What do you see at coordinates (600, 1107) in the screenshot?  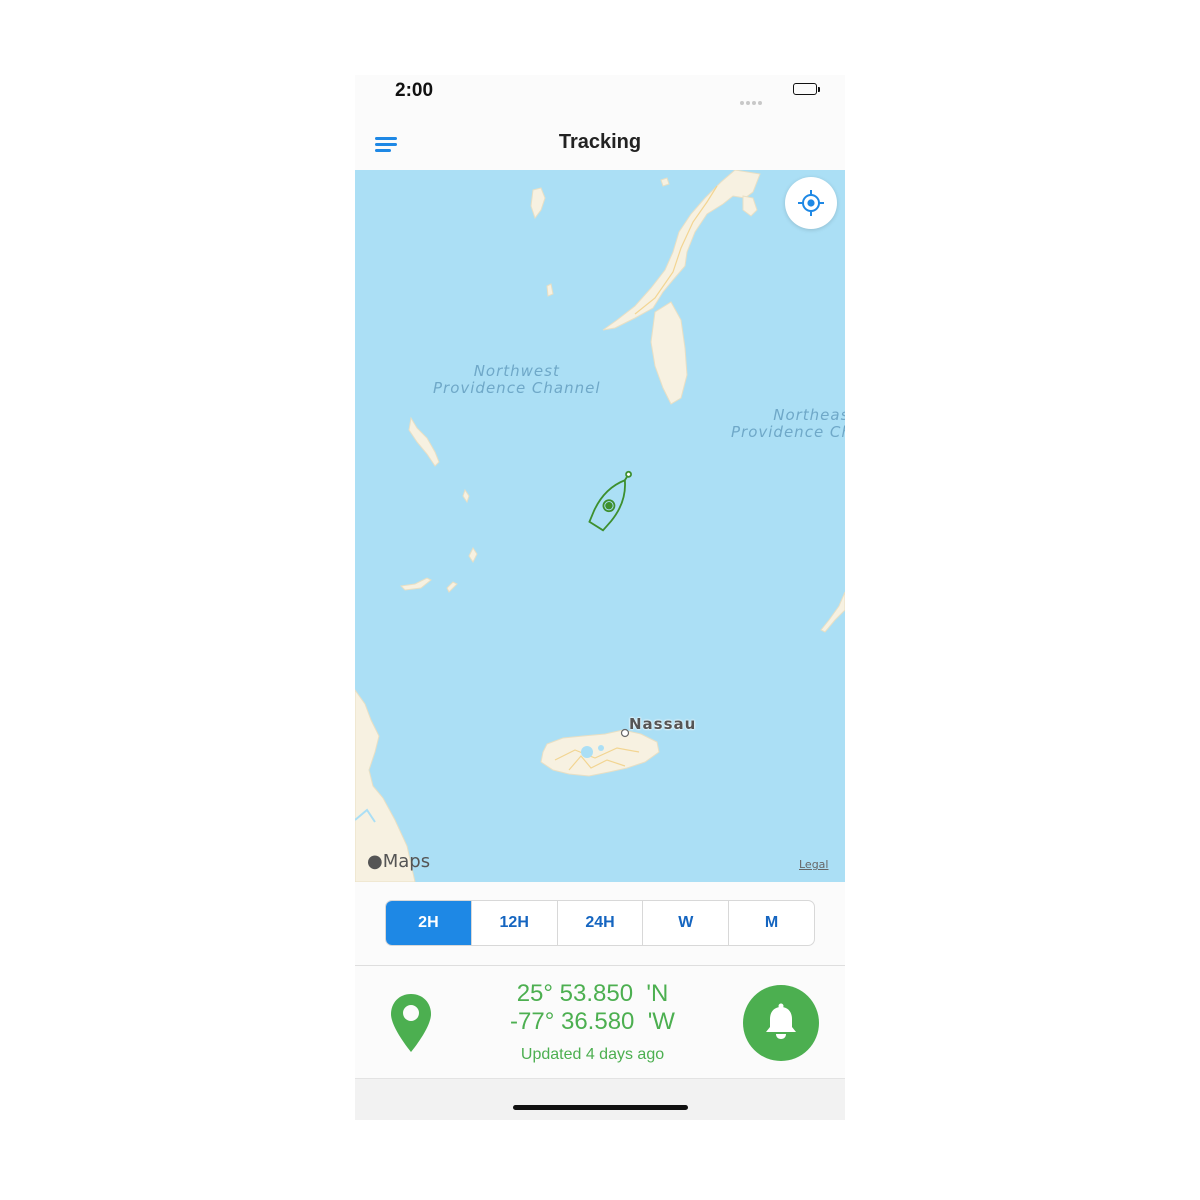 I see `home-indicator` at bounding box center [600, 1107].